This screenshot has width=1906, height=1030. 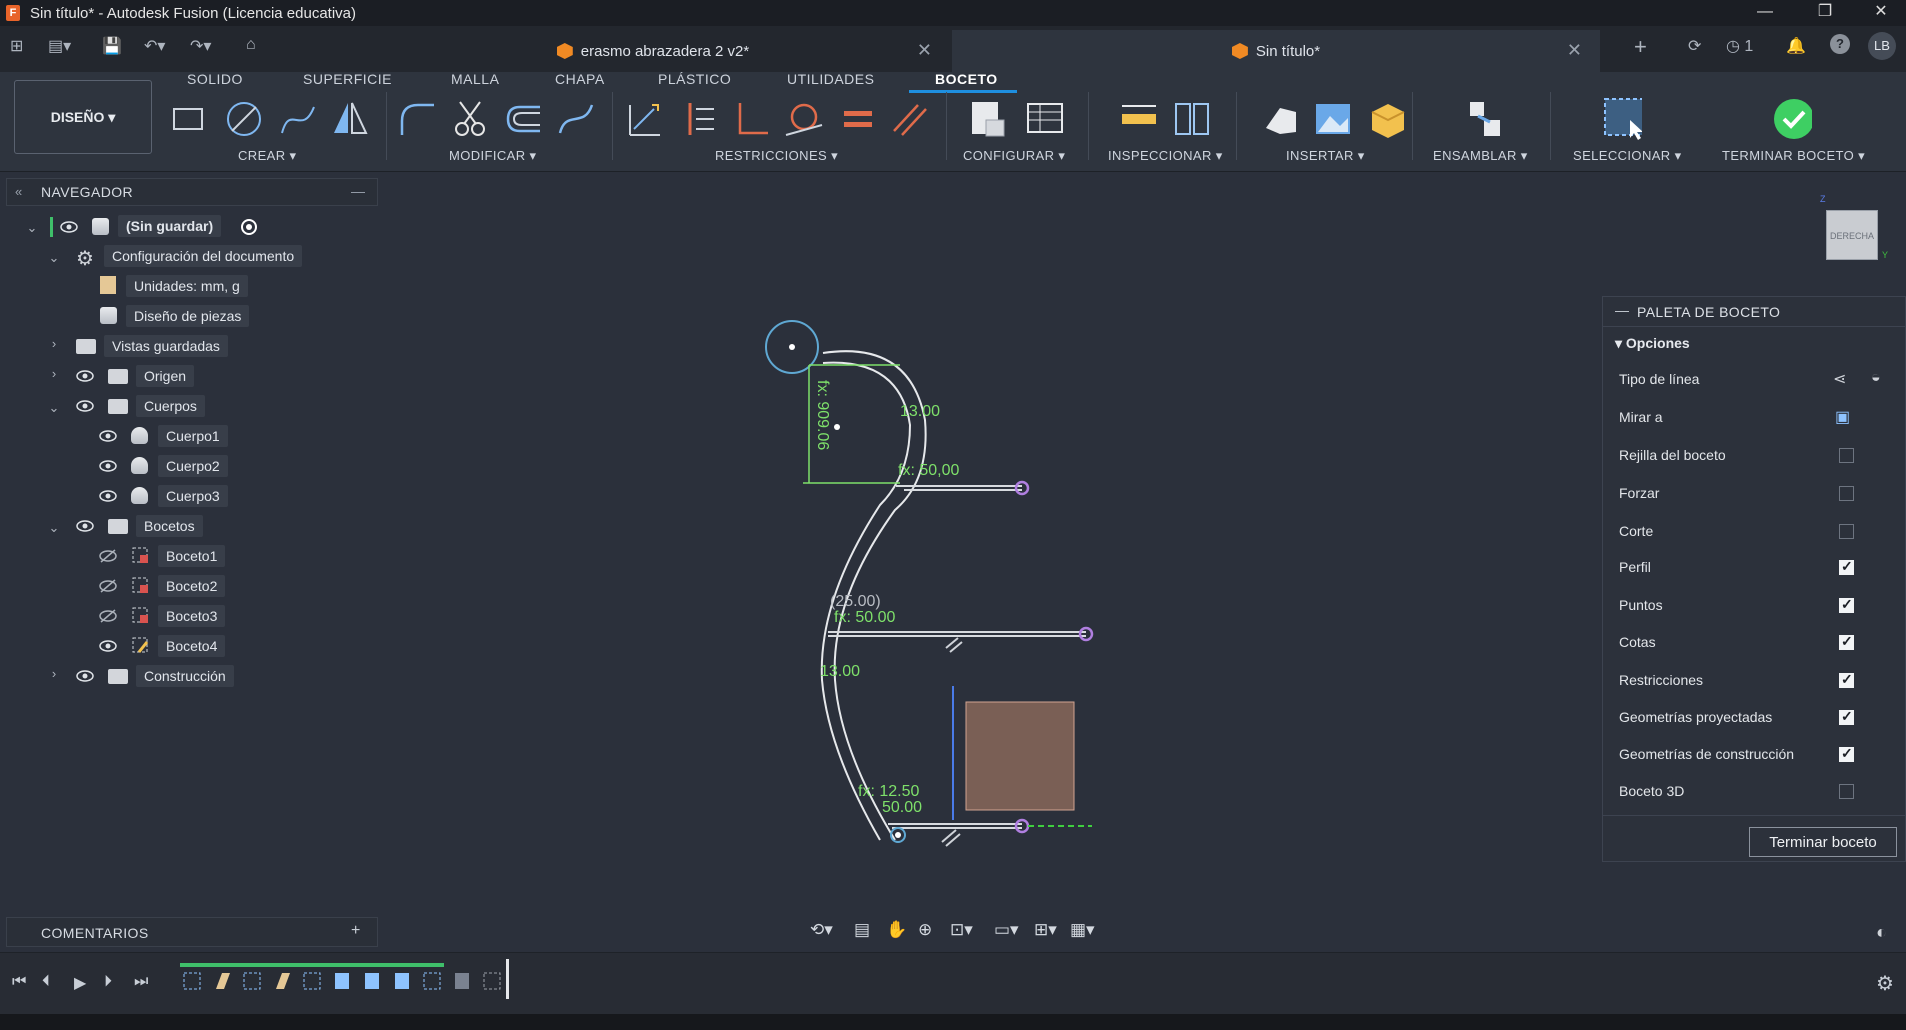 I want to click on interference-icon, so click(x=1192, y=119).